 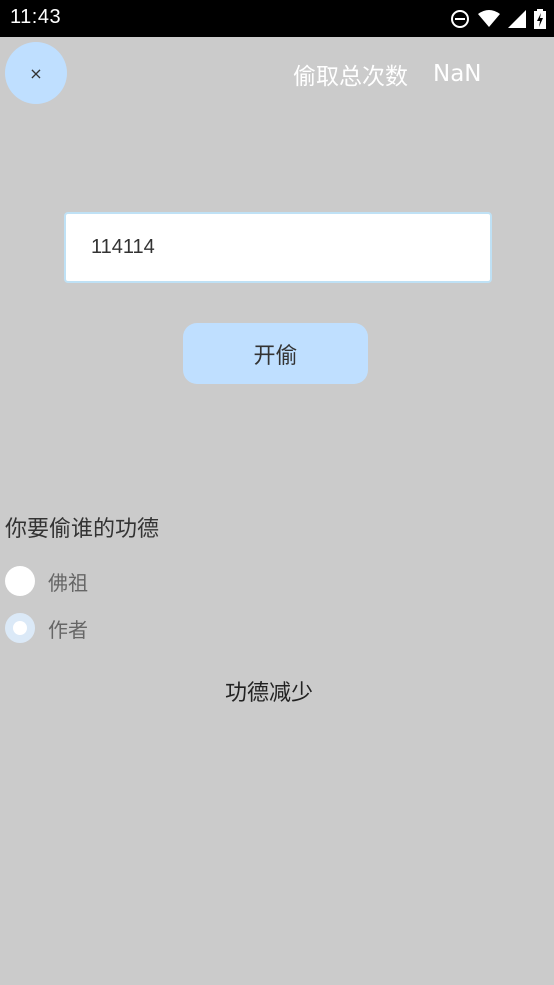 What do you see at coordinates (540, 19) in the screenshot?
I see `battery-charging-icon` at bounding box center [540, 19].